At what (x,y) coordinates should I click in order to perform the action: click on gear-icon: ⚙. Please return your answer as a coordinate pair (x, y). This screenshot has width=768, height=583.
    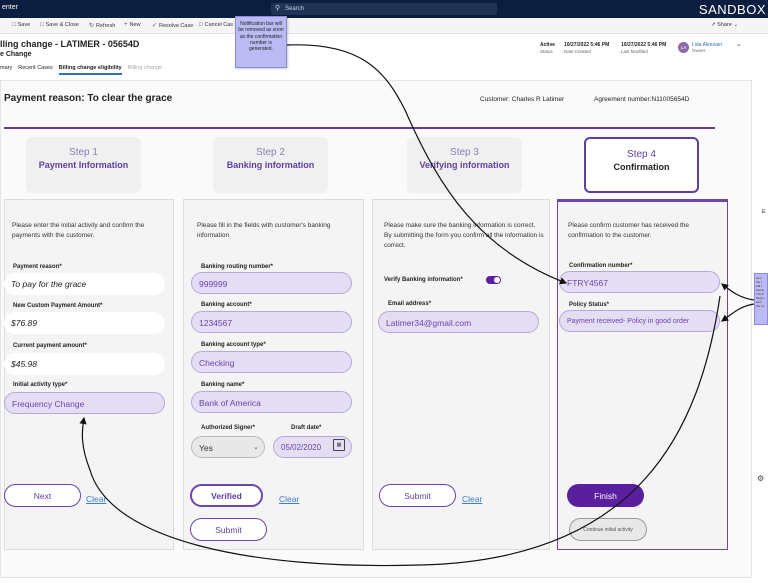
    Looking at the image, I should click on (760, 478).